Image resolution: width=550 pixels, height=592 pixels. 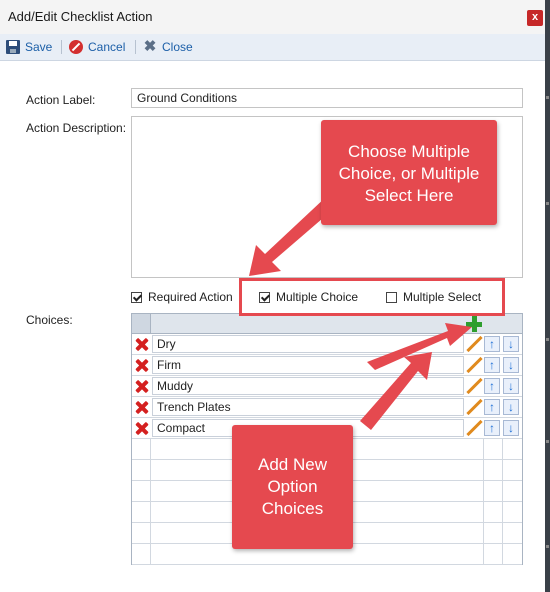 I want to click on save-button: Save, so click(x=29, y=47).